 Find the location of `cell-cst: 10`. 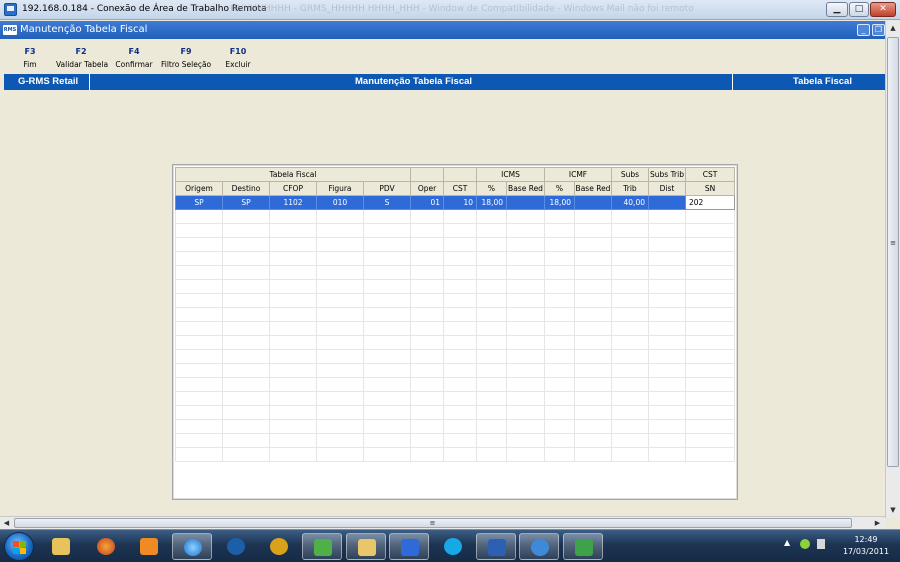

cell-cst: 10 is located at coordinates (460, 202).